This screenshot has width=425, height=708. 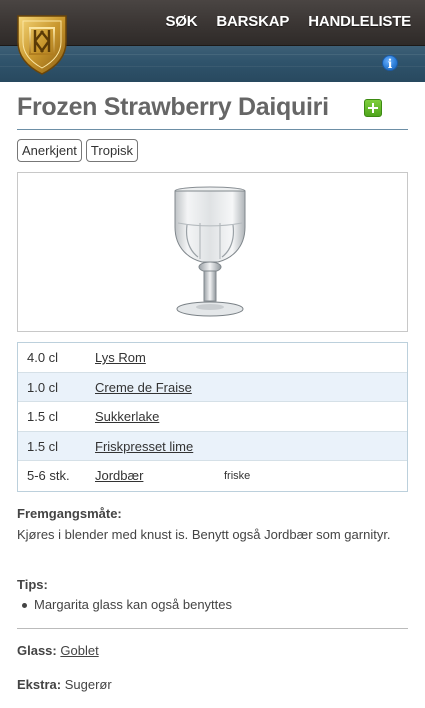 I want to click on ingredient-link: Friskpresset lime, so click(x=144, y=446).